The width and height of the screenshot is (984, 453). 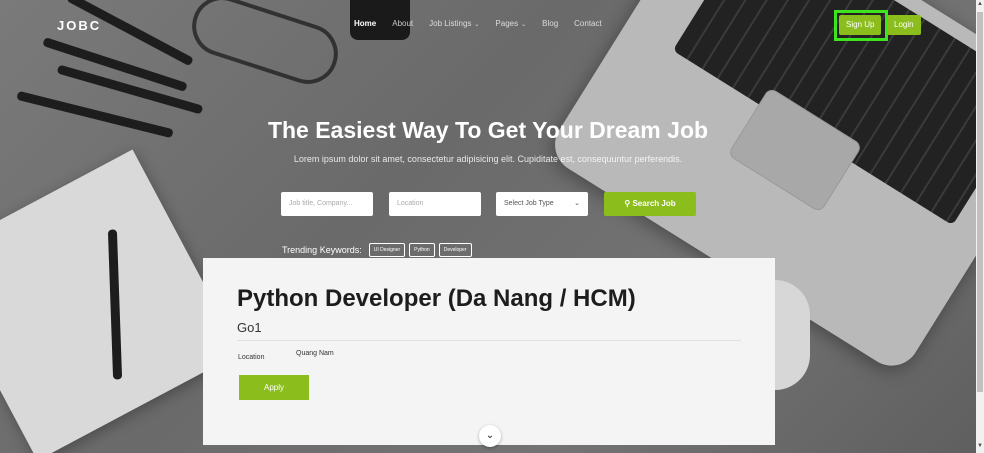 I want to click on search-job-label: Search Job, so click(x=654, y=203).